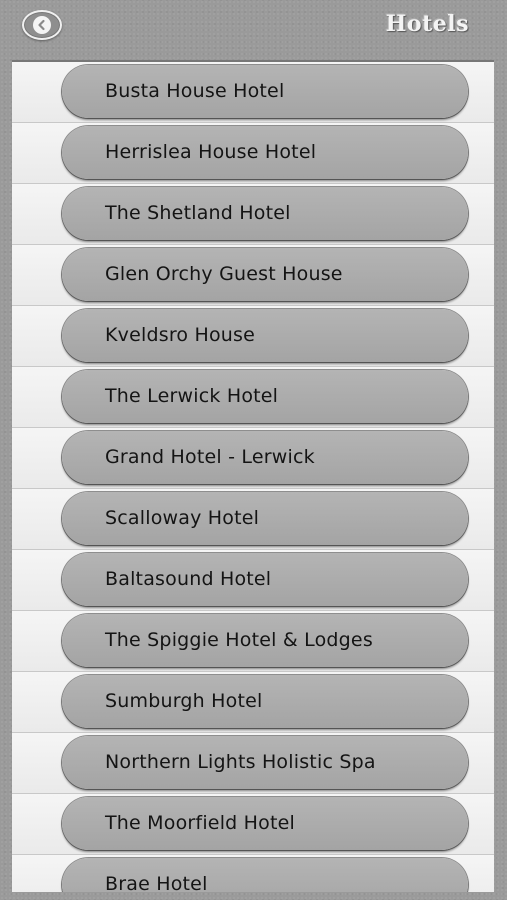 The image size is (507, 900). I want to click on hotel-button-kveldsro-house: Kveldsro House, so click(265, 335).